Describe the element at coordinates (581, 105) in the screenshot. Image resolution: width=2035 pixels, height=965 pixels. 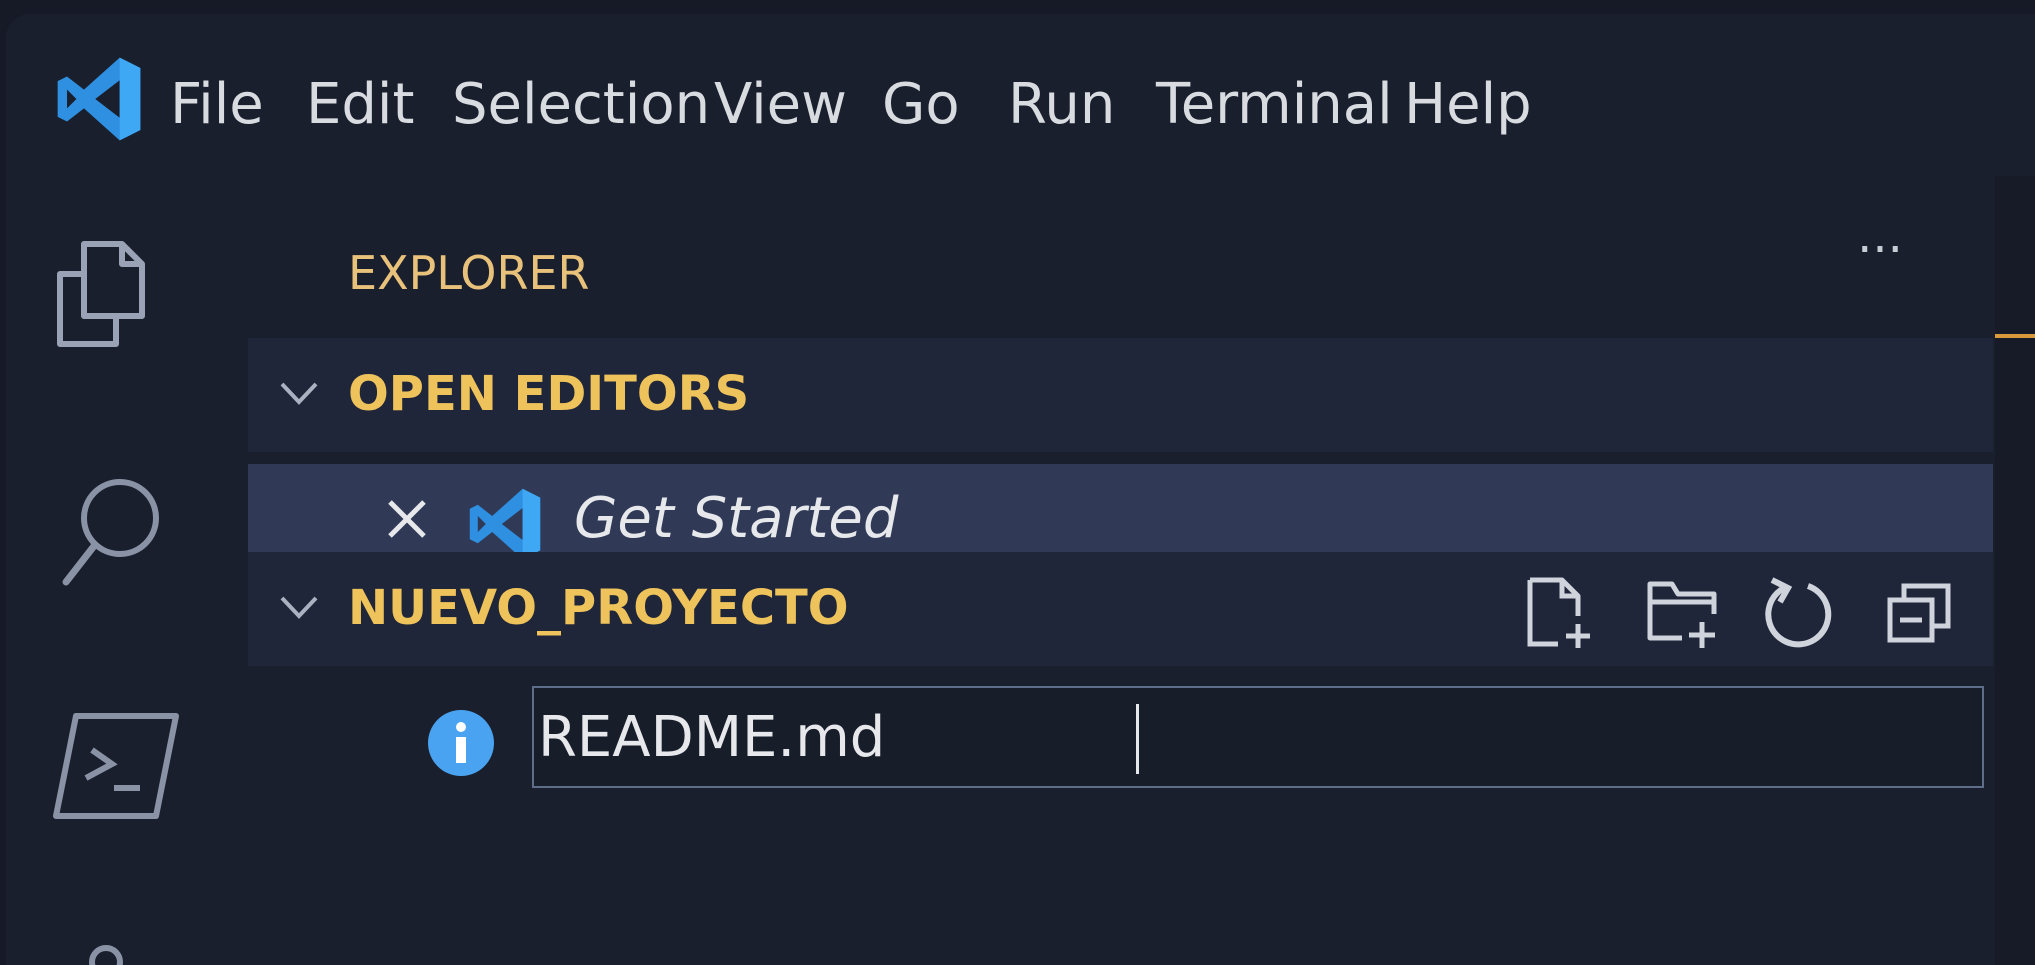
I see `menu-selection: Selection` at that location.